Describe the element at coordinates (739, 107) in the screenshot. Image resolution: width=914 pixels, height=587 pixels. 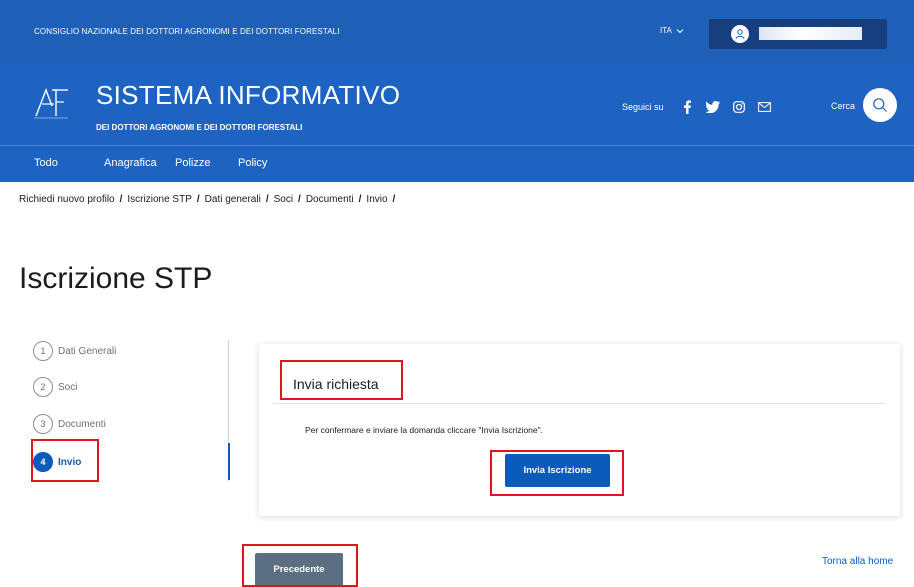
I see `instagram-icon` at that location.